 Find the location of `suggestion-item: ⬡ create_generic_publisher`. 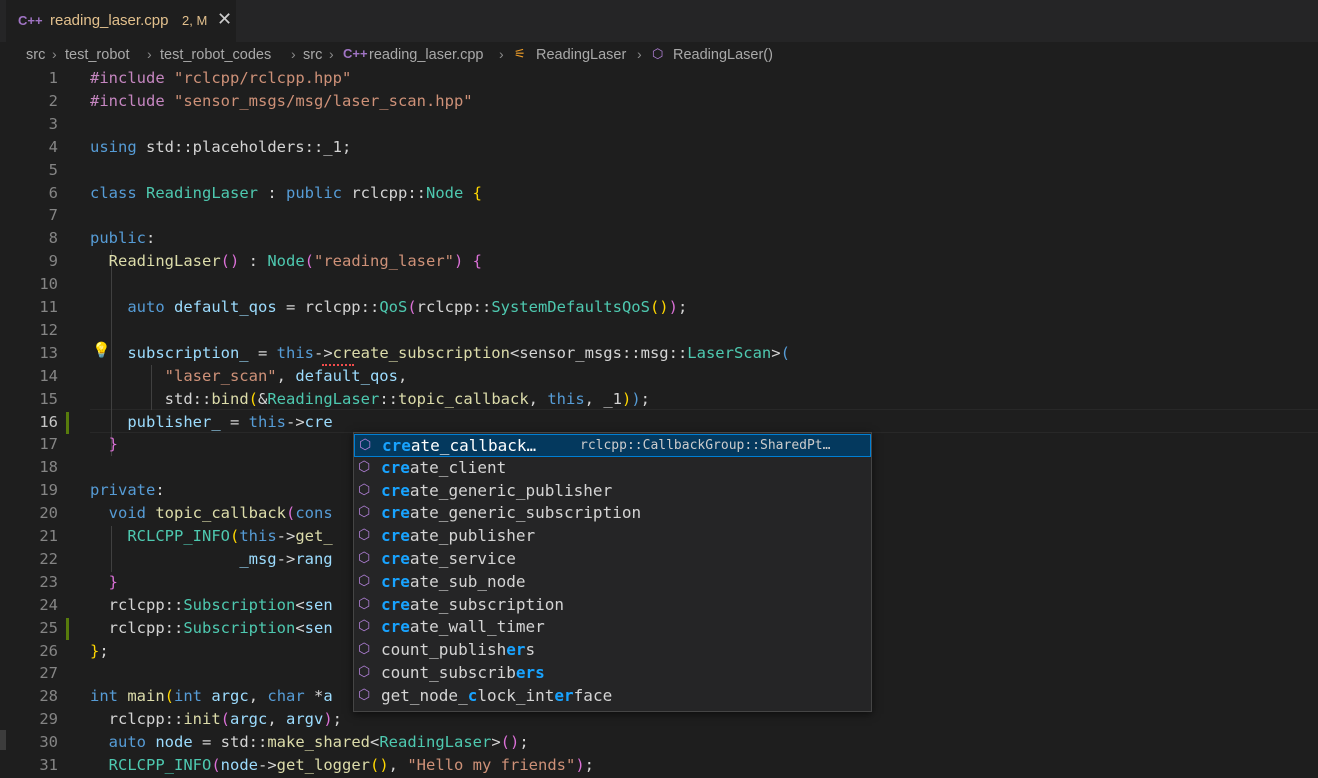

suggestion-item: ⬡ create_generic_publisher is located at coordinates (612, 491).